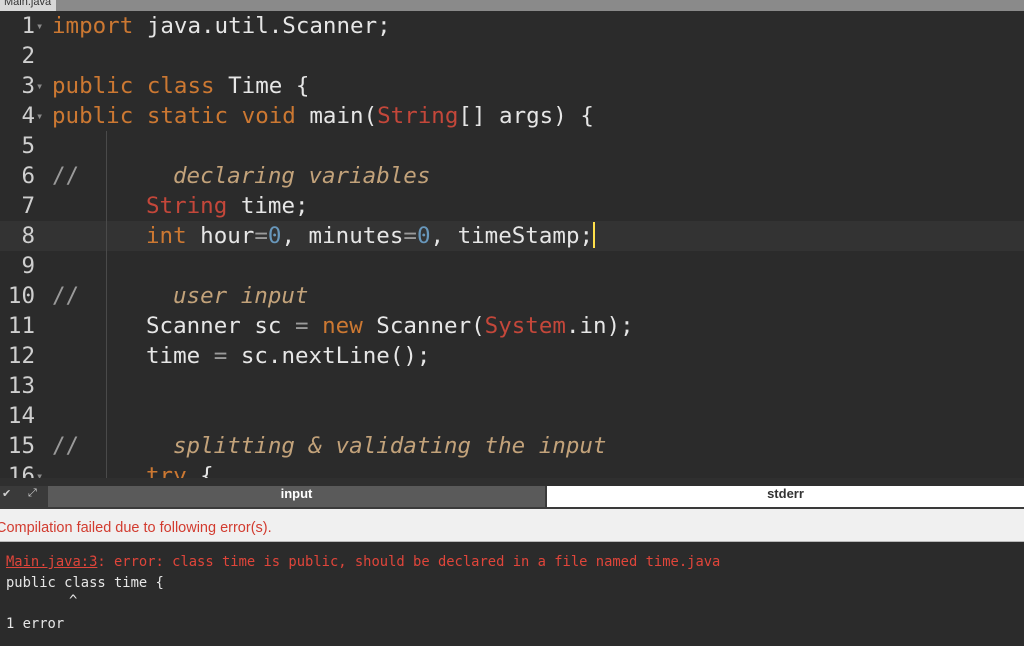  I want to click on code-token: .in);, so click(599, 326).